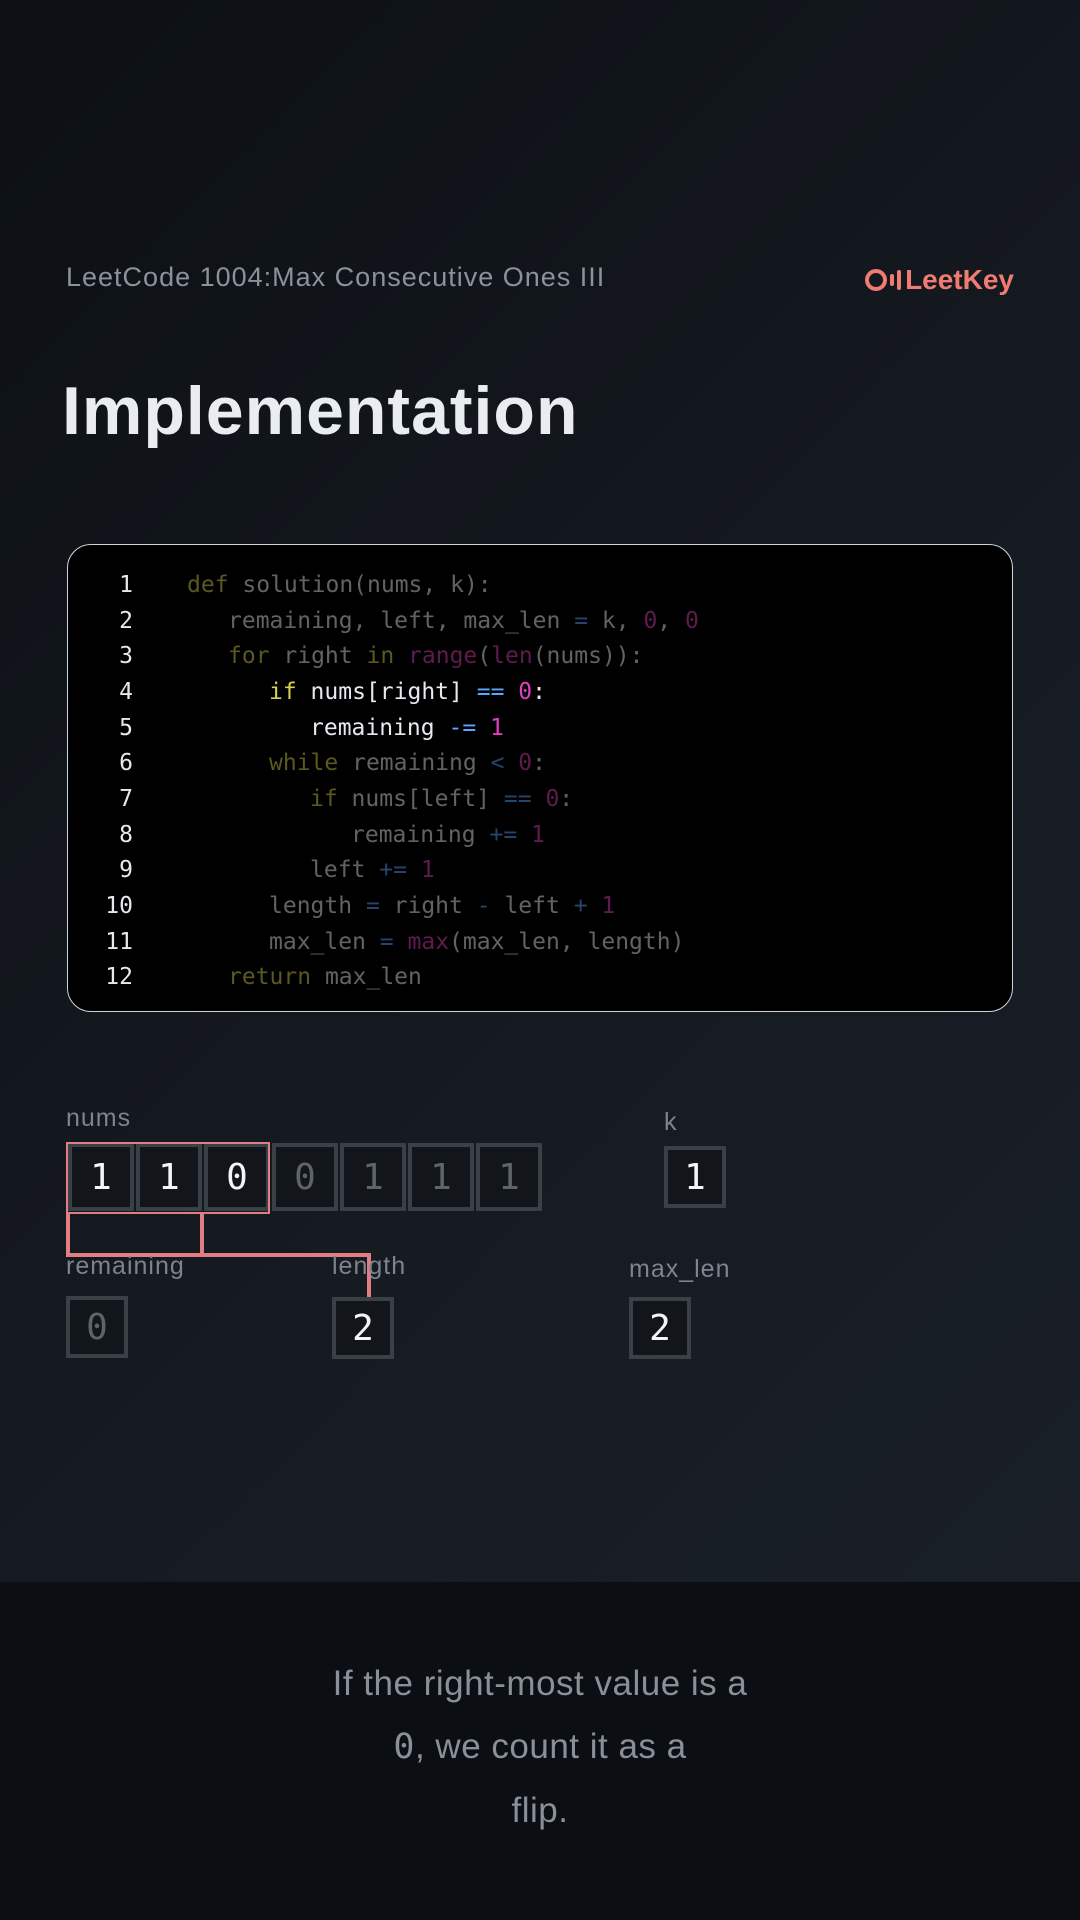  Describe the element at coordinates (125, 1266) in the screenshot. I see `remaining-label: remaining` at that location.